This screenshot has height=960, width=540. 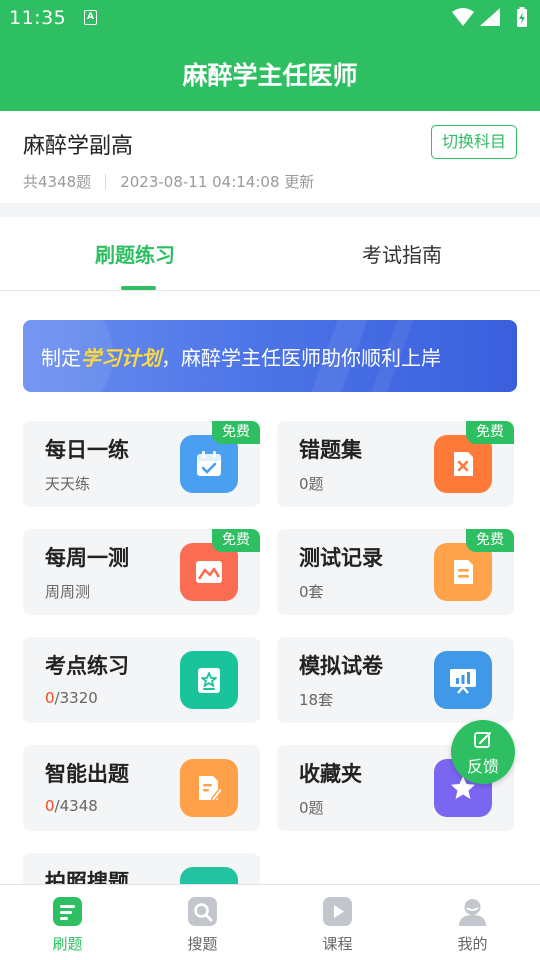 I want to click on tab-indicator, so click(x=138, y=288).